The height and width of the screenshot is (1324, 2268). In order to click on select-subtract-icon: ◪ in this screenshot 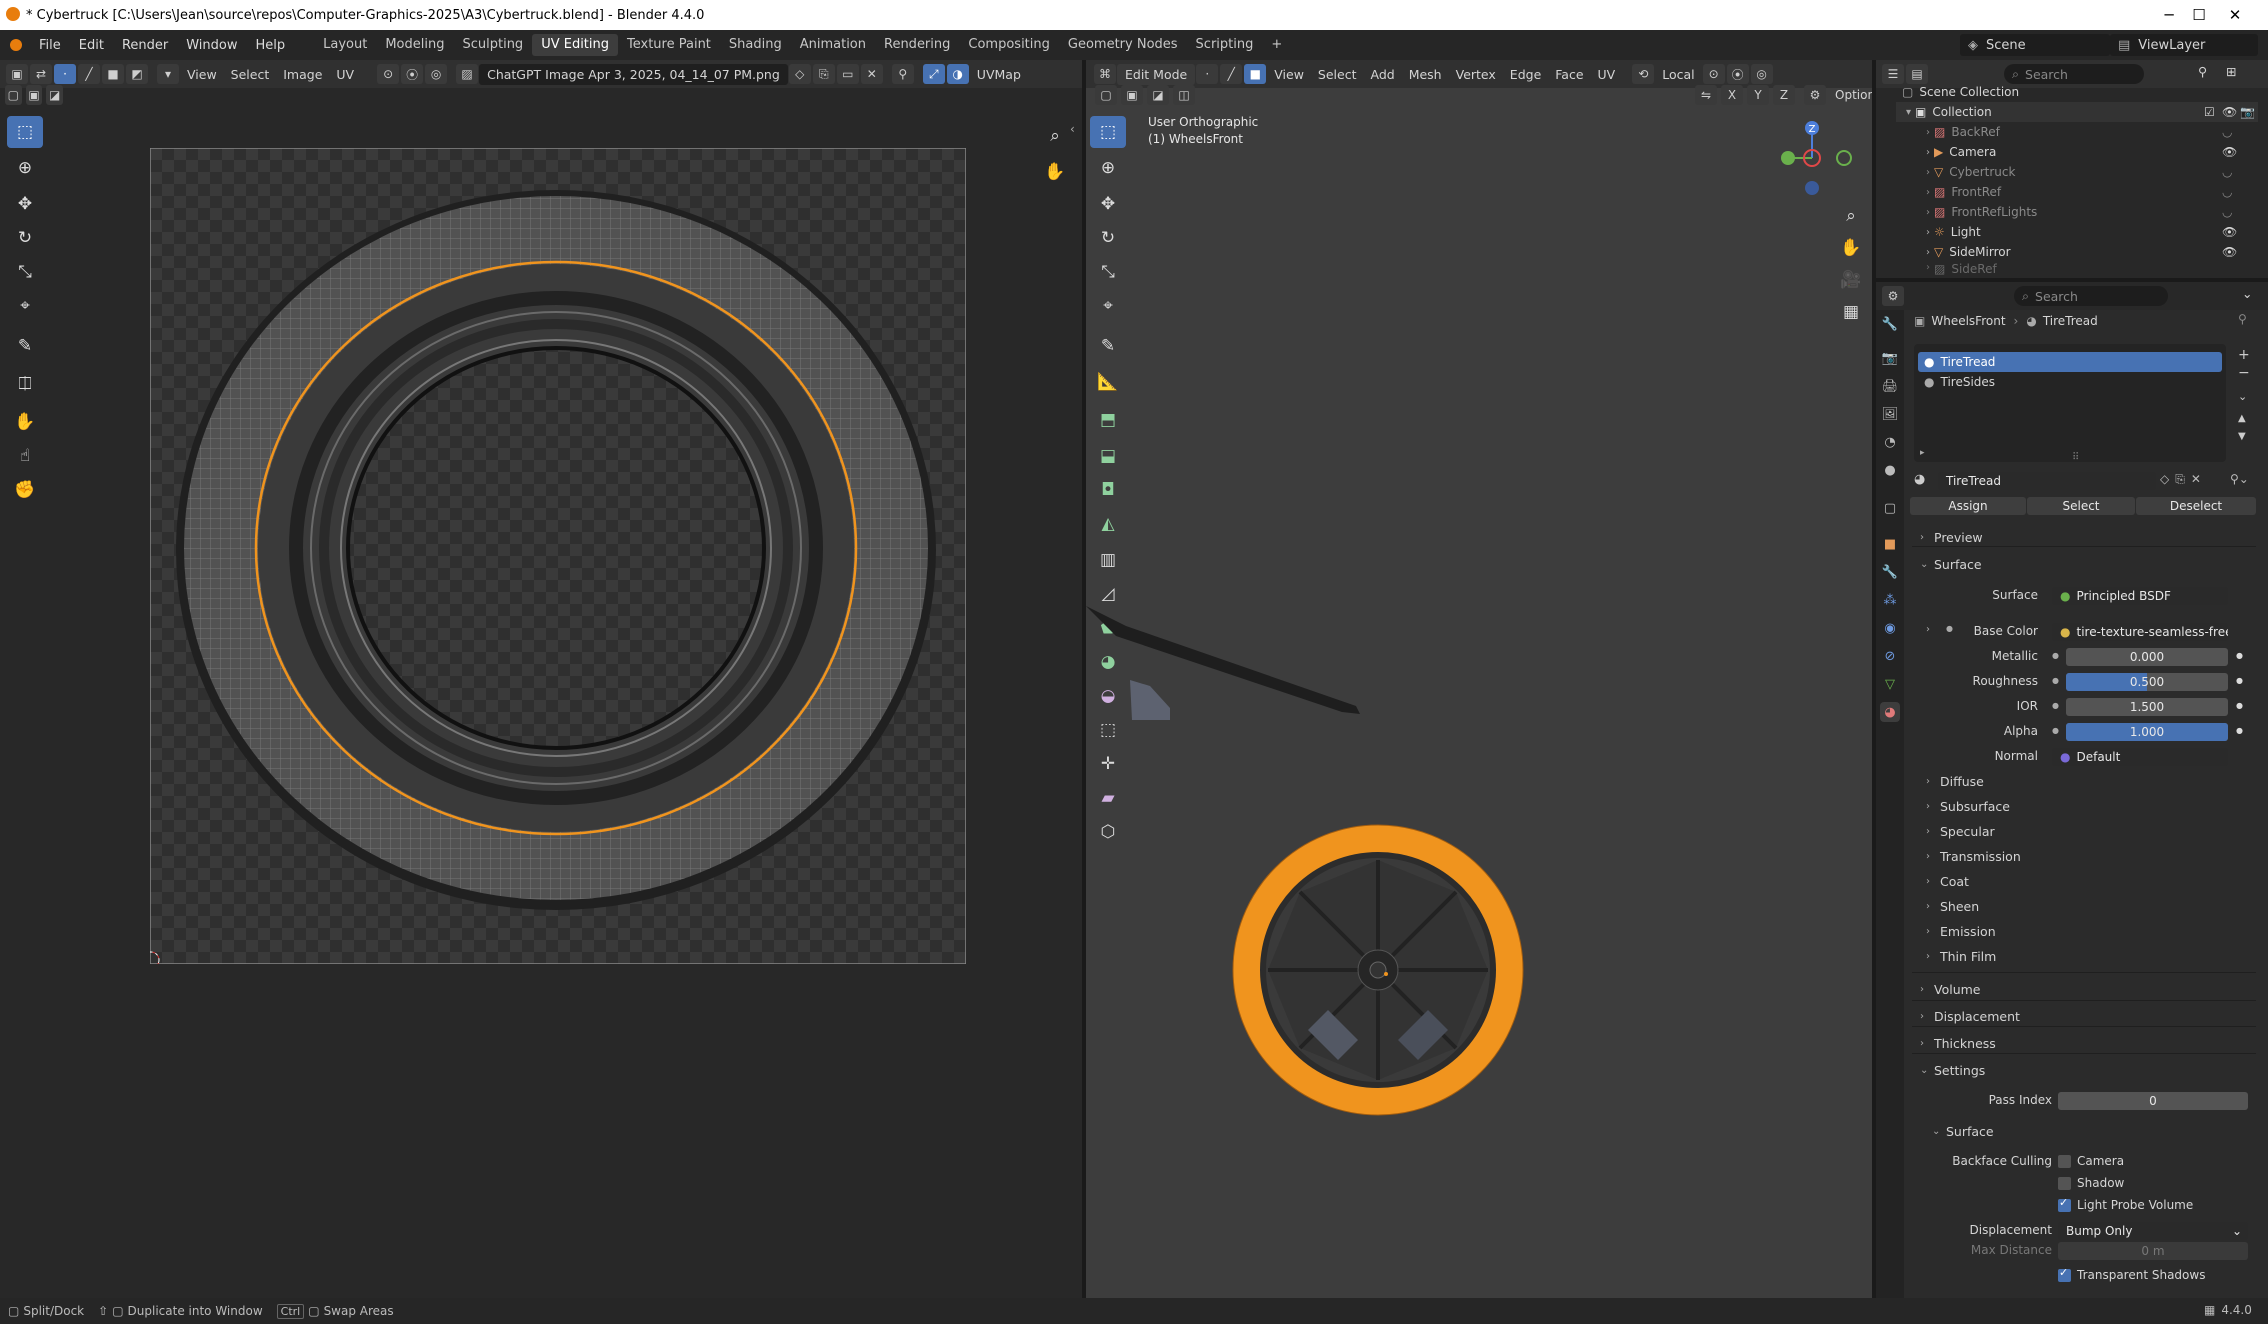, I will do `click(55, 95)`.